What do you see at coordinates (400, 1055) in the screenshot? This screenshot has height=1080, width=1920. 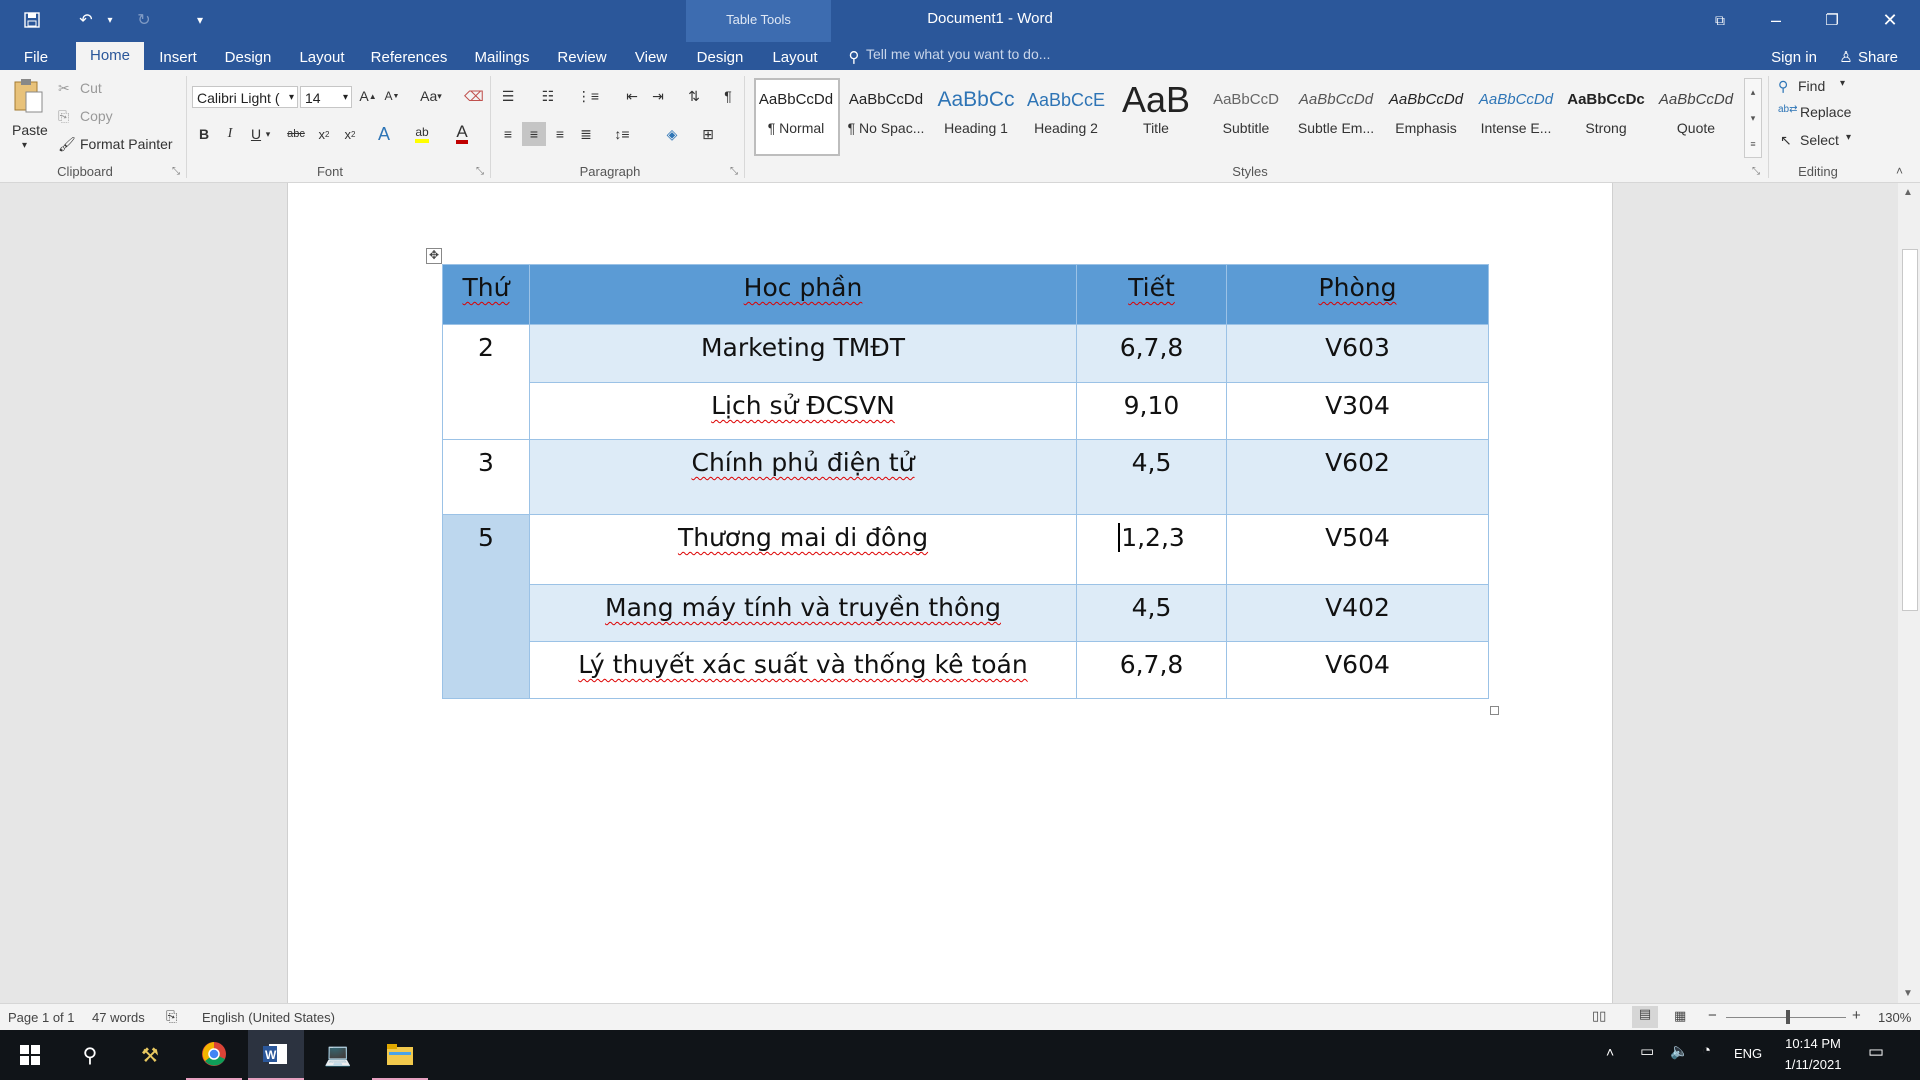 I see `file-explorer-icon` at bounding box center [400, 1055].